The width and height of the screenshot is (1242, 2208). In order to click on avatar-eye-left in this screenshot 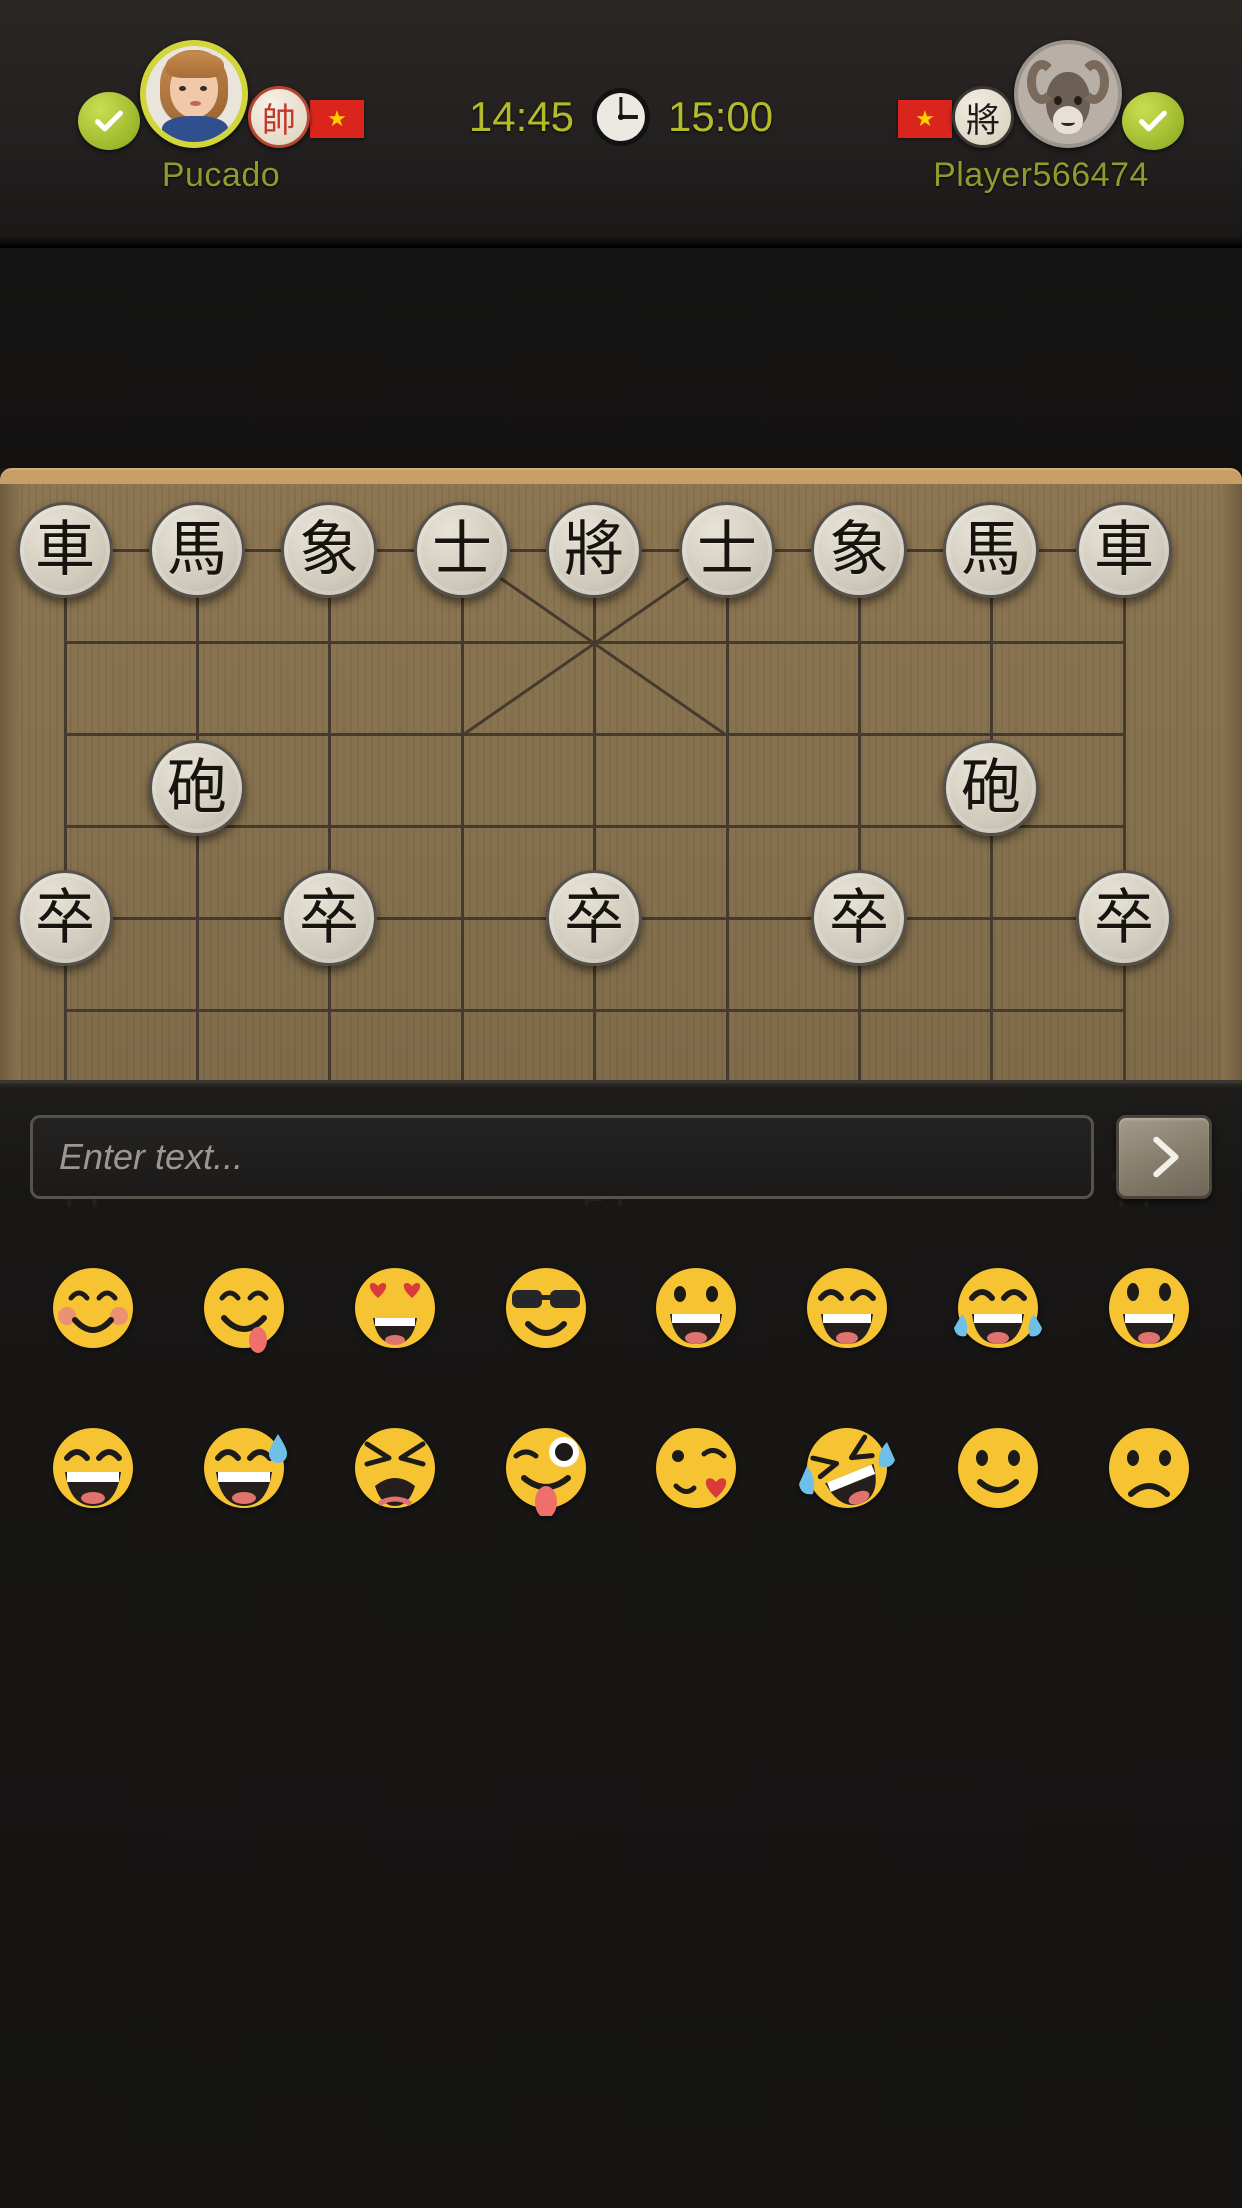, I will do `click(182, 88)`.